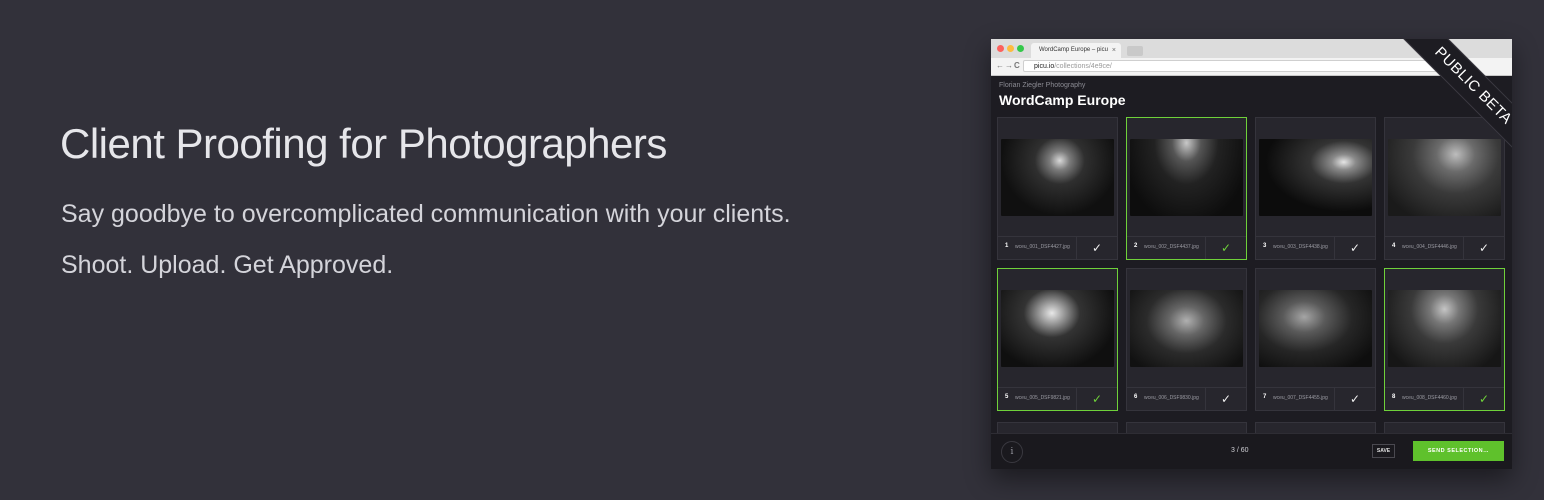  What do you see at coordinates (1300, 398) in the screenshot?
I see `photo-filename: wceu_007_DSF4455.jpg` at bounding box center [1300, 398].